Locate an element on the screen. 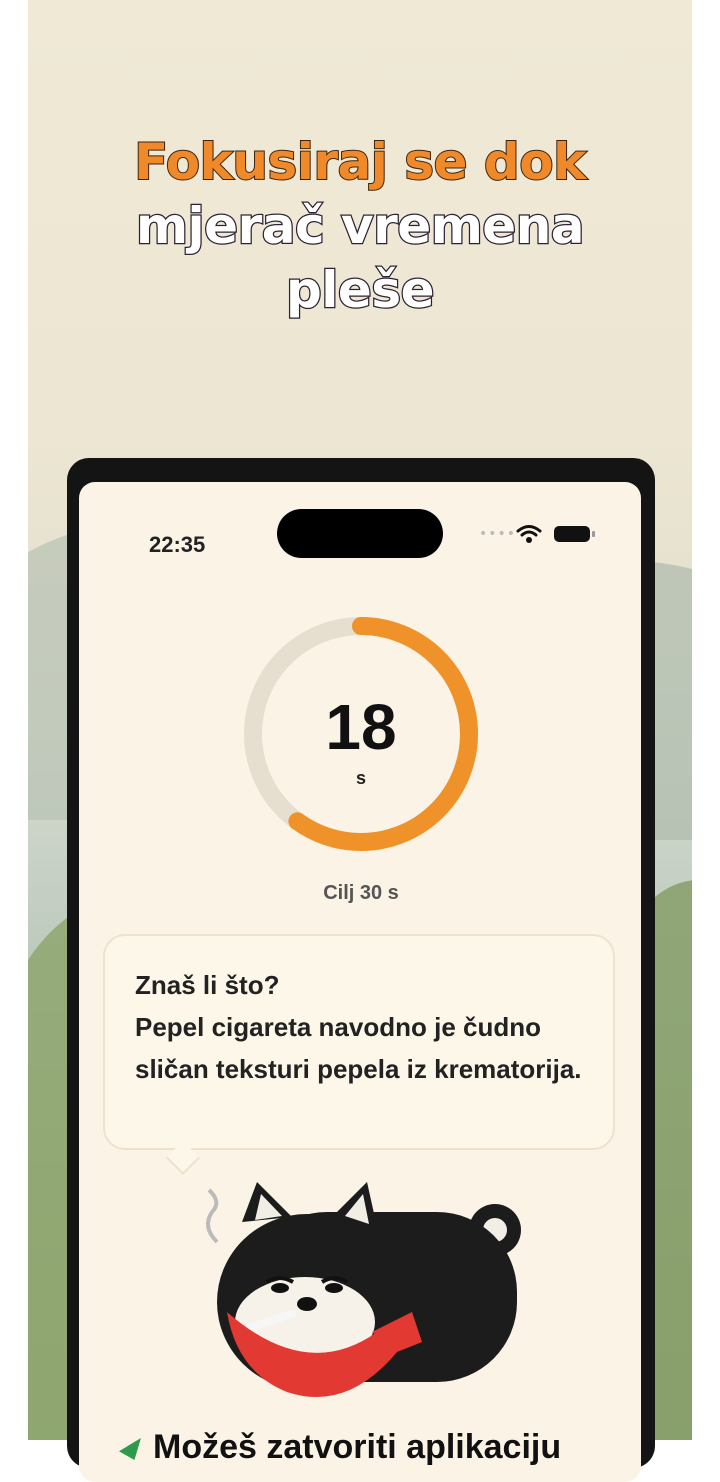  check-icon is located at coordinates (130, 1449).